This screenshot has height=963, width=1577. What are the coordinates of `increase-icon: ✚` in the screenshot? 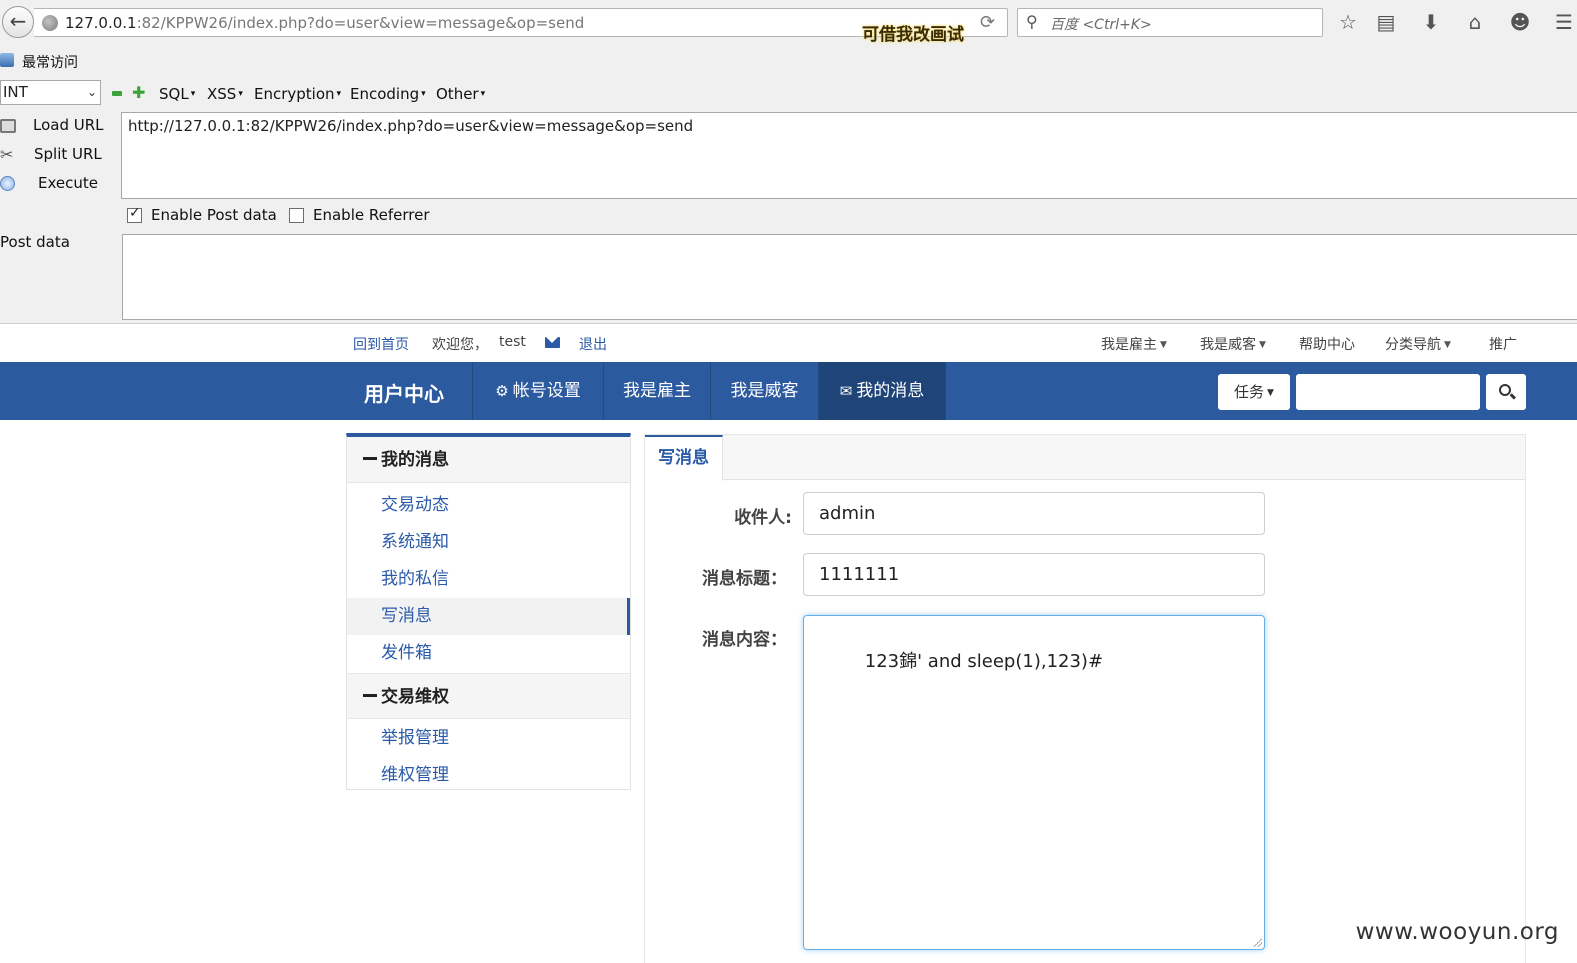 It's located at (138, 93).